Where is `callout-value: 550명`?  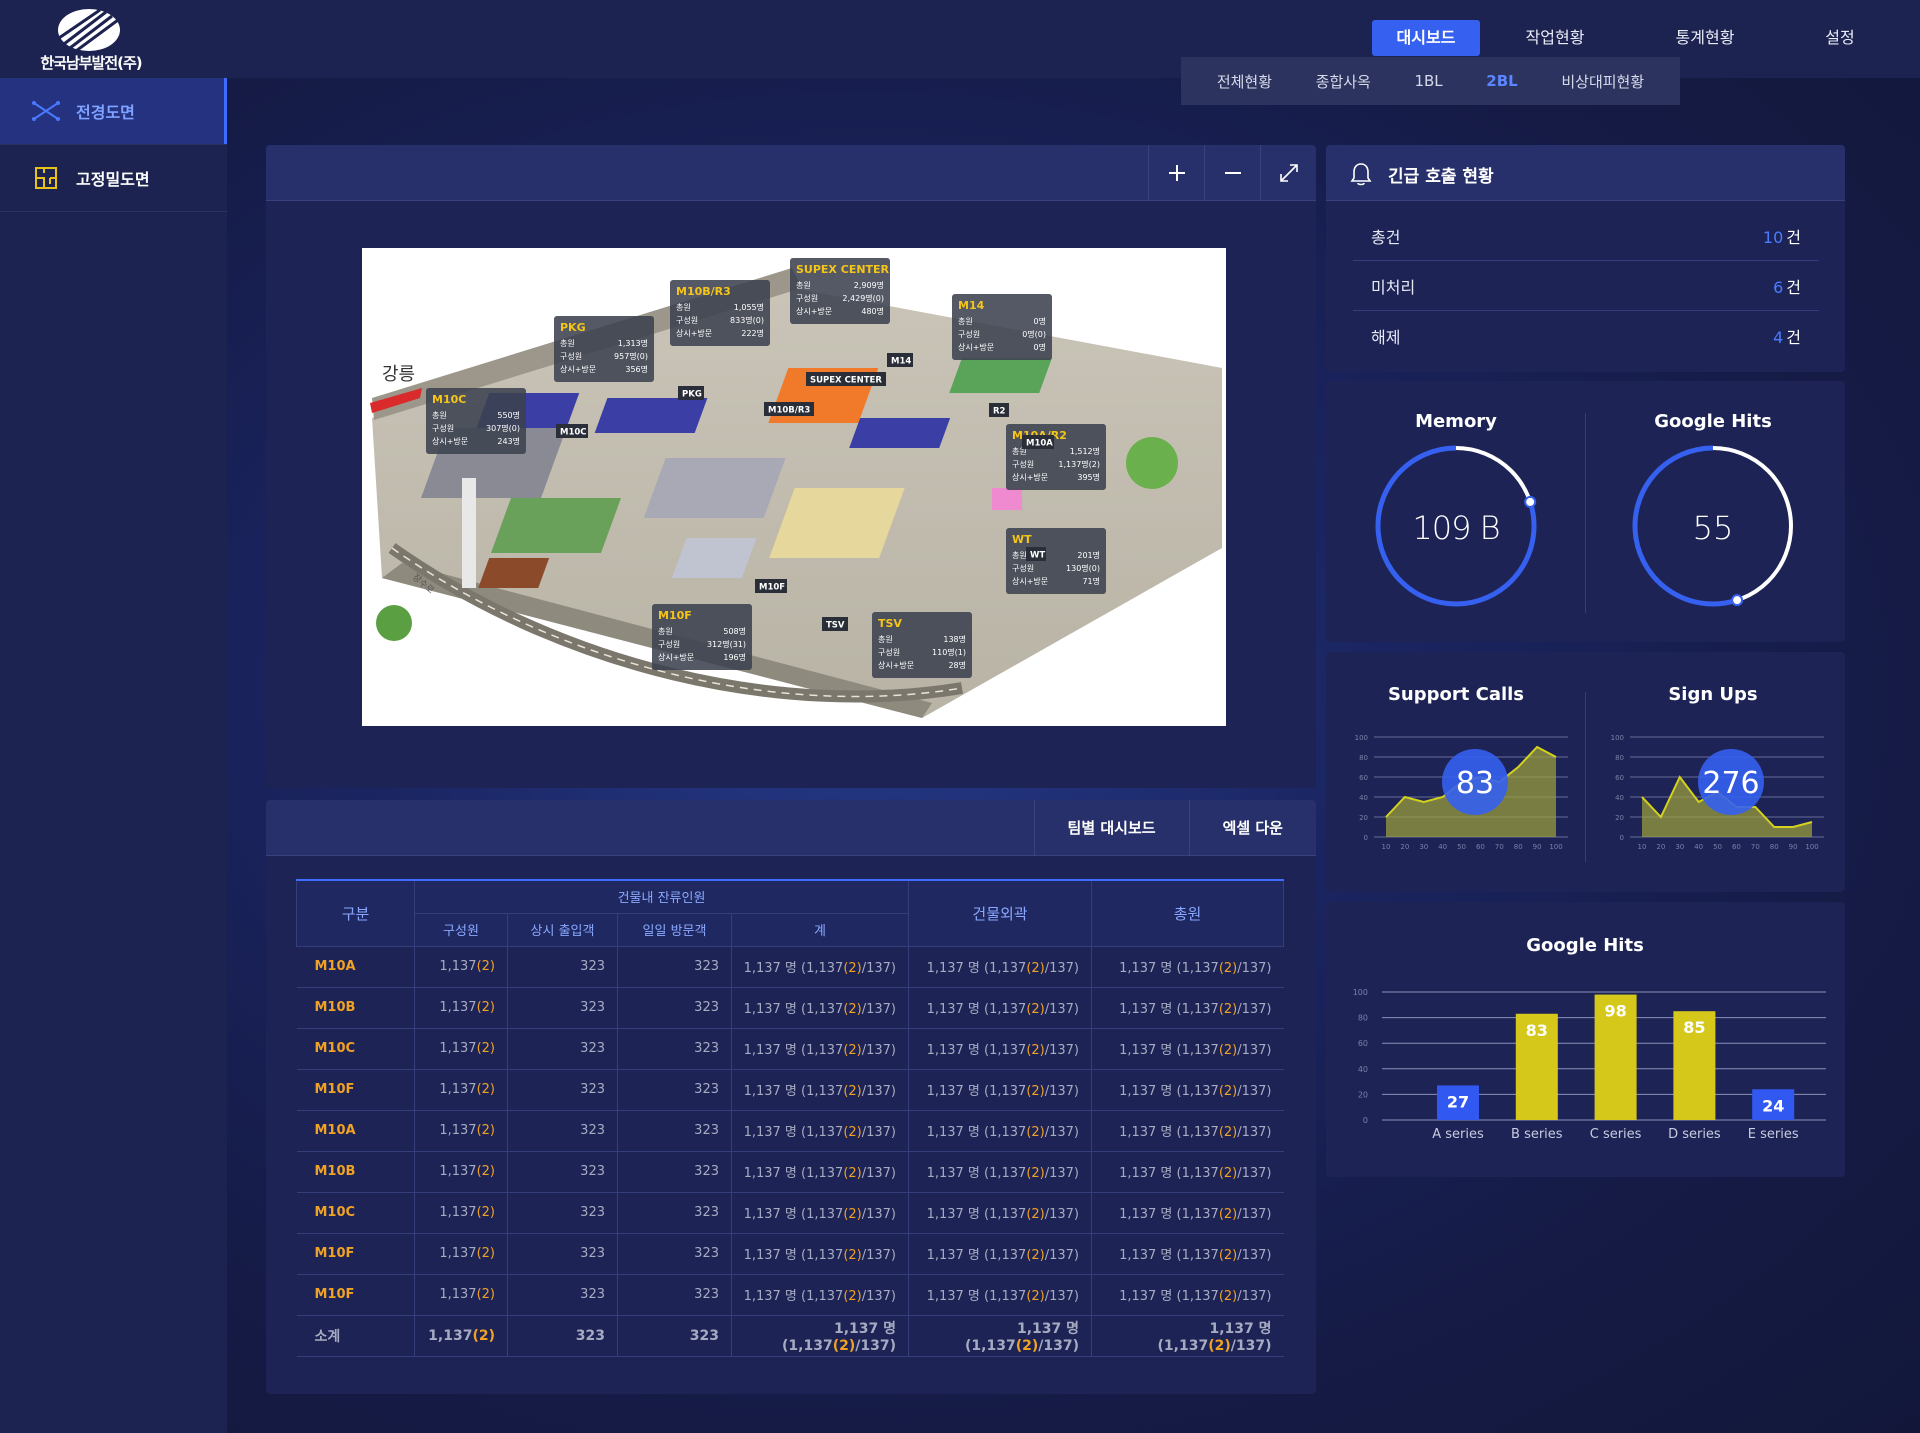 callout-value: 550명 is located at coordinates (508, 415).